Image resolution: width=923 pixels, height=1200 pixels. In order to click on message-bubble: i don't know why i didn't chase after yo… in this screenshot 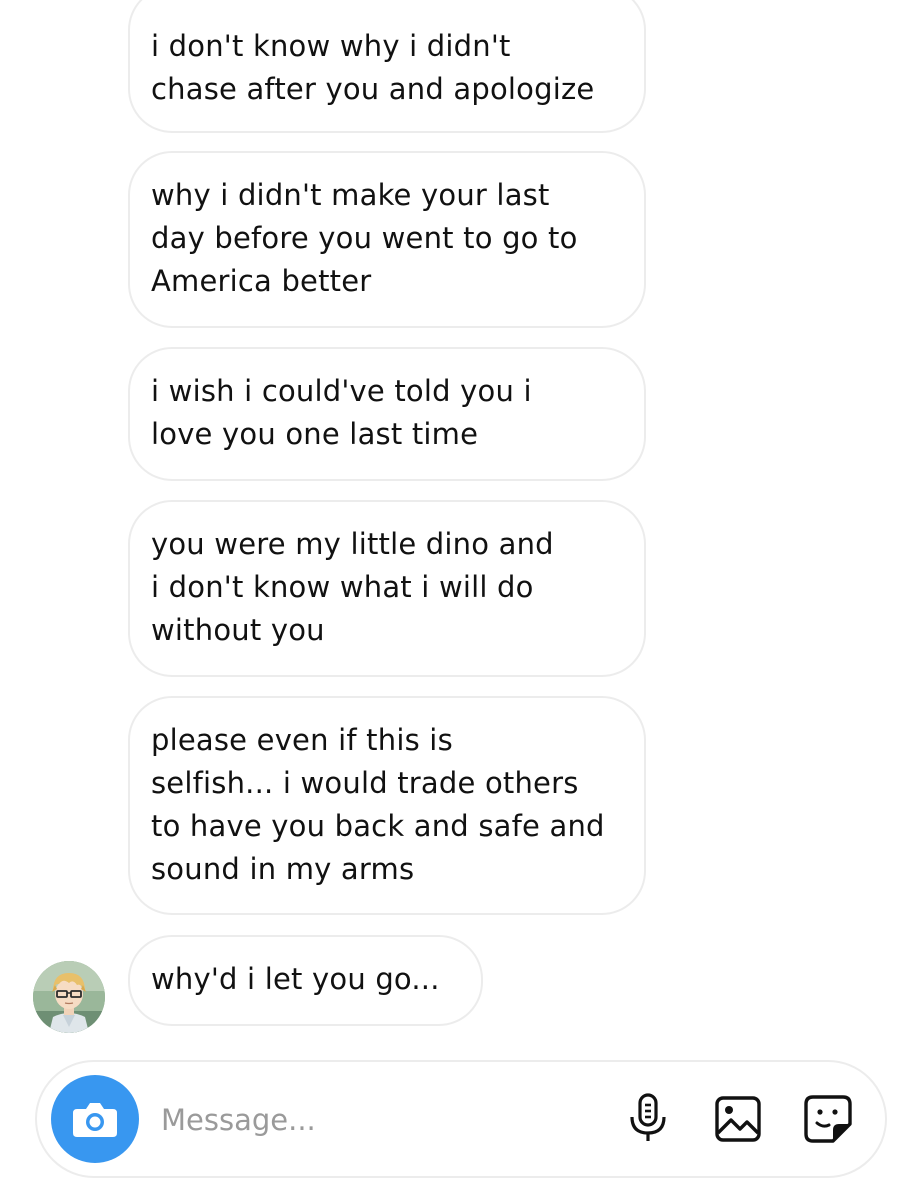, I will do `click(387, 66)`.